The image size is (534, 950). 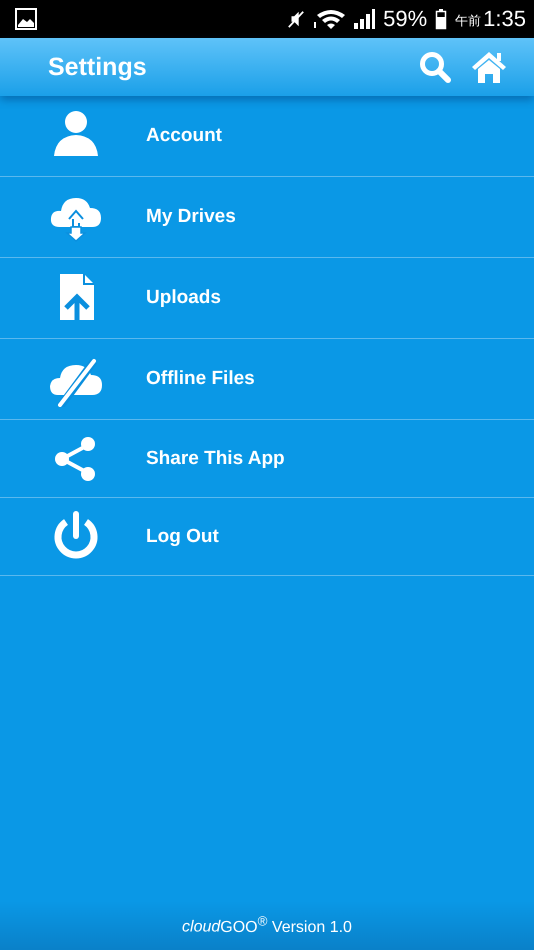 I want to click on clock: 1:35, so click(x=504, y=19).